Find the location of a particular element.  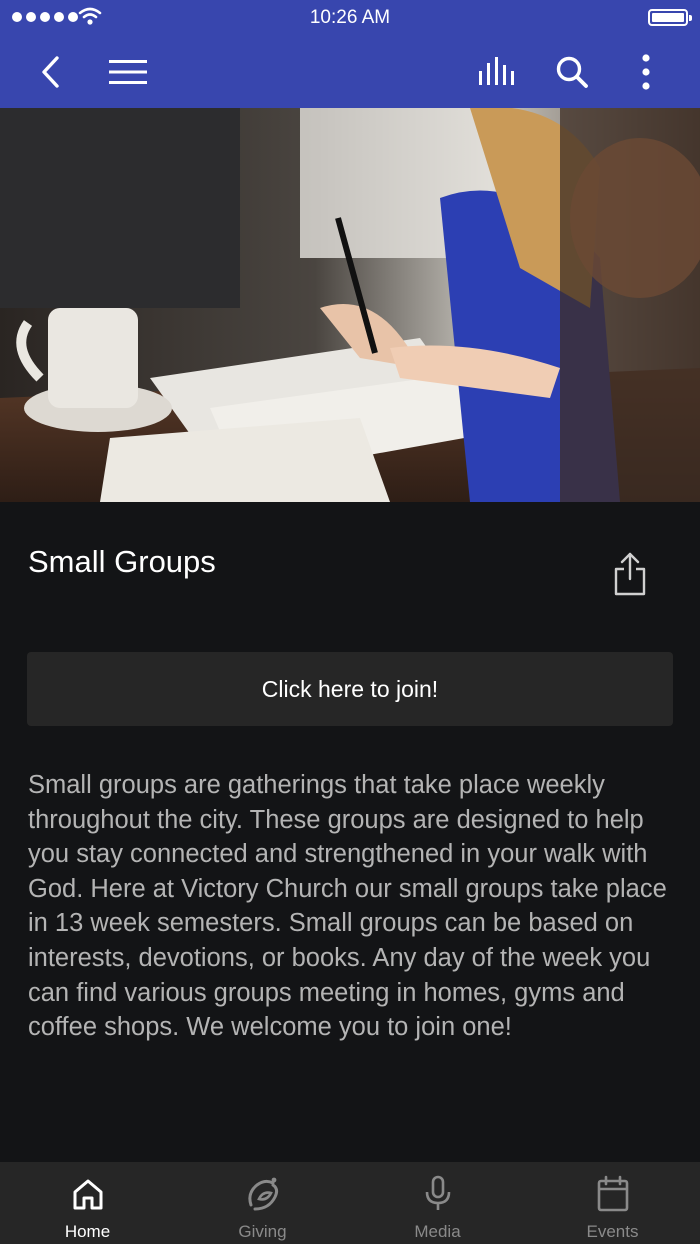

microphone-icon is located at coordinates (437, 1192).